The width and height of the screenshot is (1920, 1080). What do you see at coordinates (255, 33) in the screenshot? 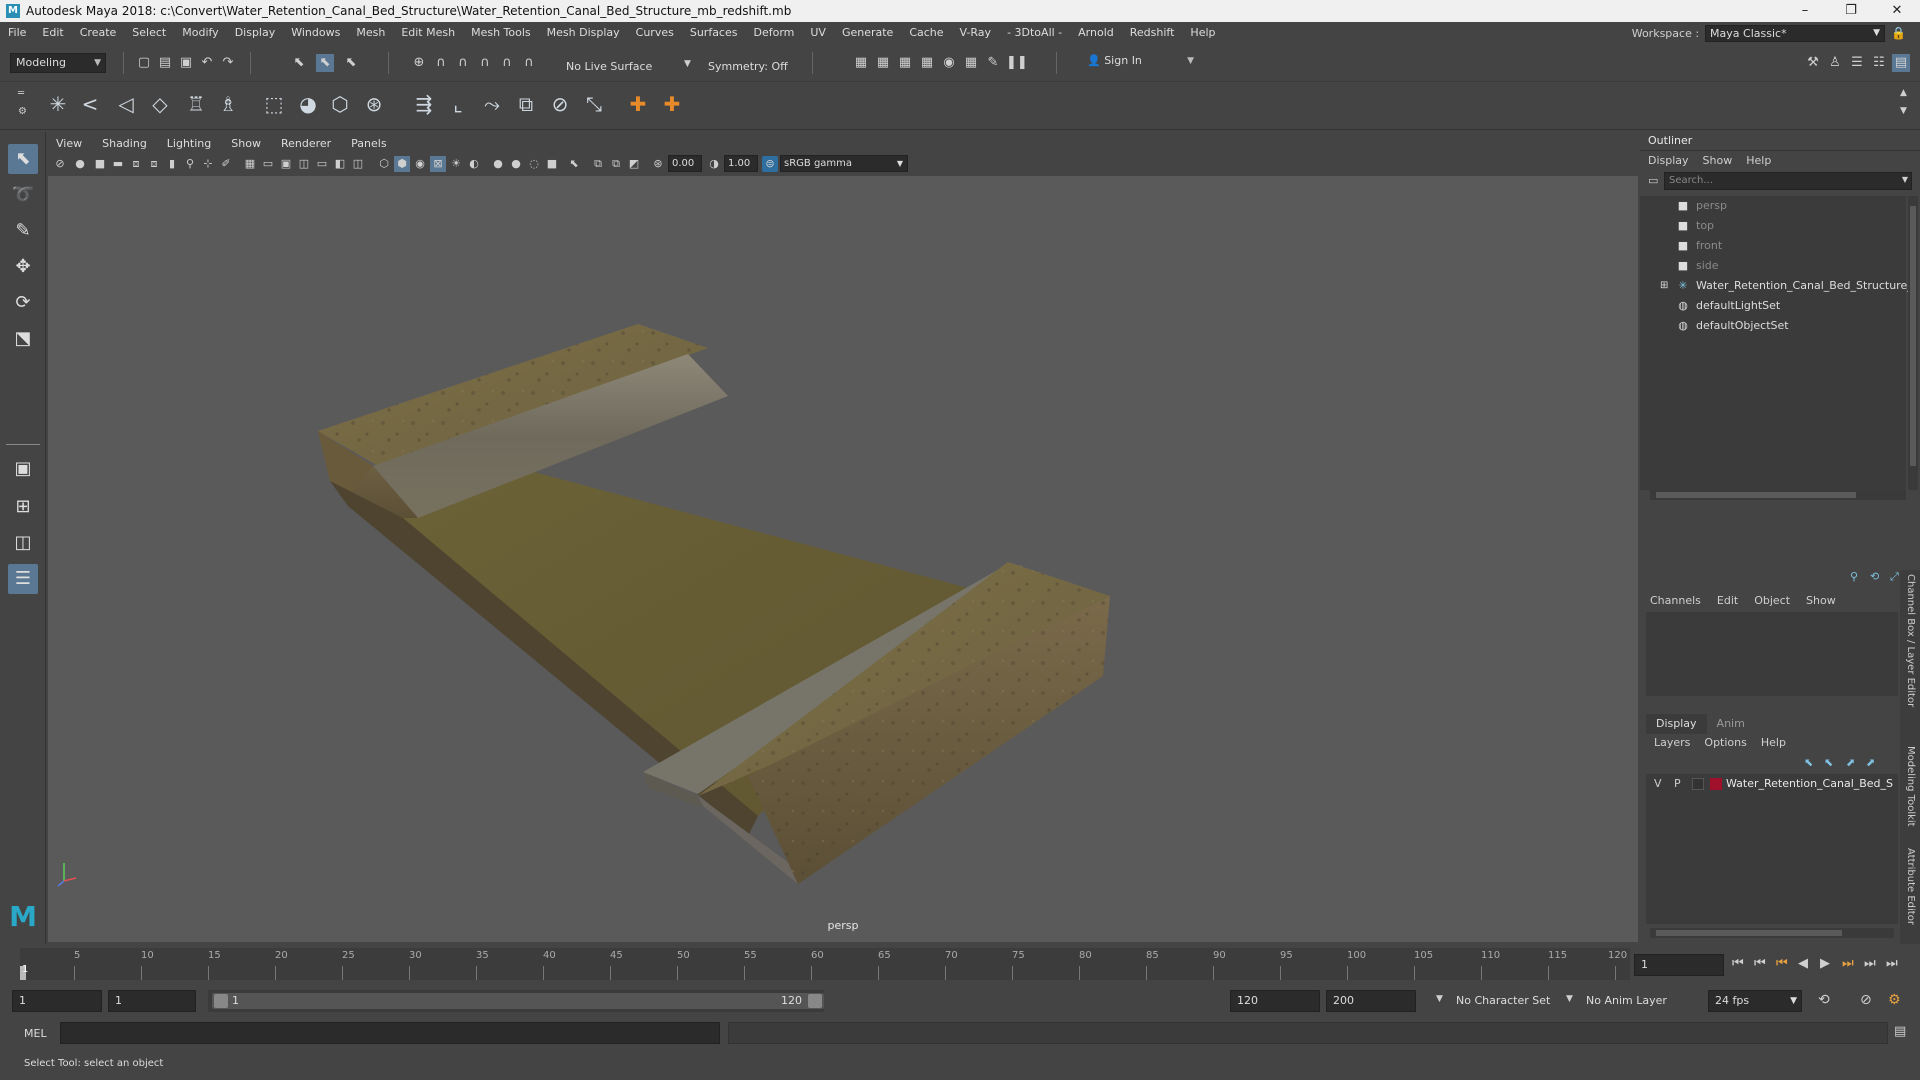
I see `menu-display: Display` at bounding box center [255, 33].